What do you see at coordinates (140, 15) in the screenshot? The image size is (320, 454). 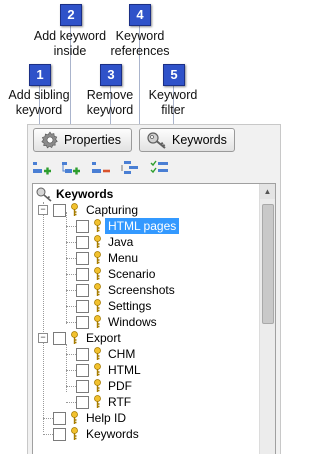 I see `callout-badge-4: 4` at bounding box center [140, 15].